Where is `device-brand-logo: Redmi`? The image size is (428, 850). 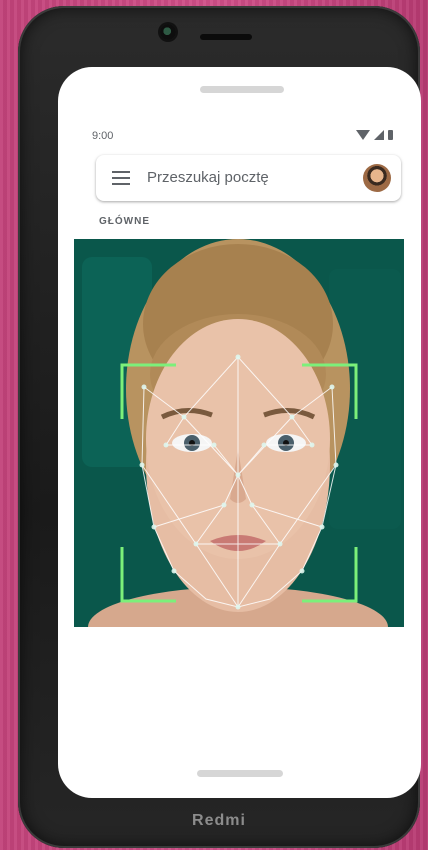
device-brand-logo: Redmi is located at coordinates (219, 820).